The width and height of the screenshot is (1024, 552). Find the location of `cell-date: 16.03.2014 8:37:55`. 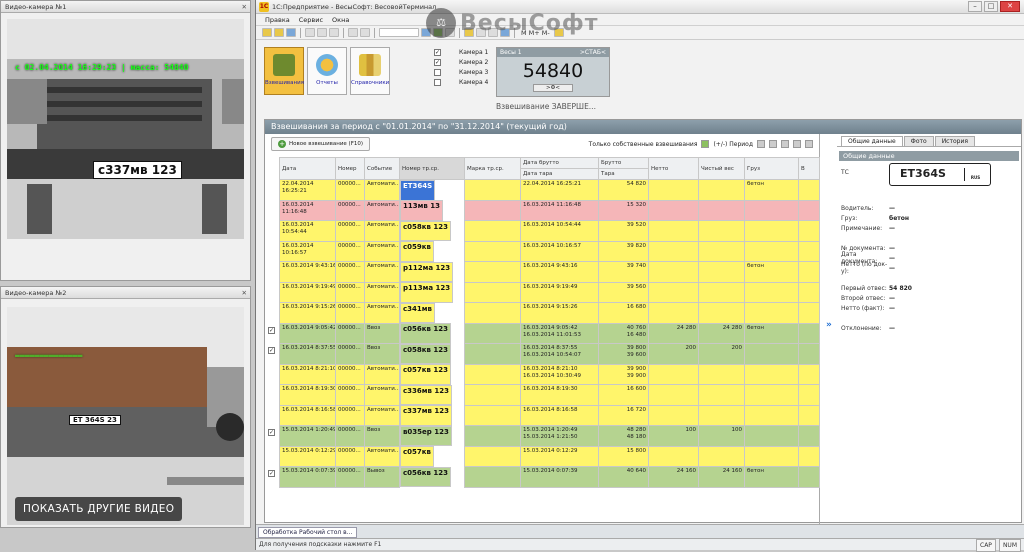

cell-date: 16.03.2014 8:37:55 is located at coordinates (307, 354).